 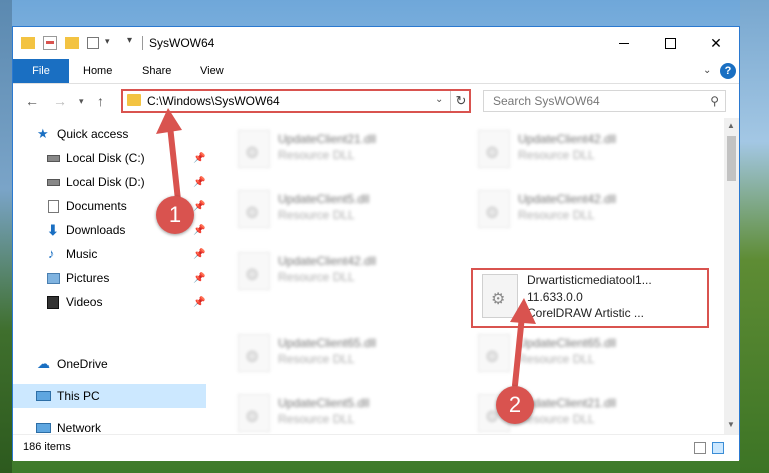 What do you see at coordinates (515, 405) in the screenshot?
I see `step-callout-2: 2` at bounding box center [515, 405].